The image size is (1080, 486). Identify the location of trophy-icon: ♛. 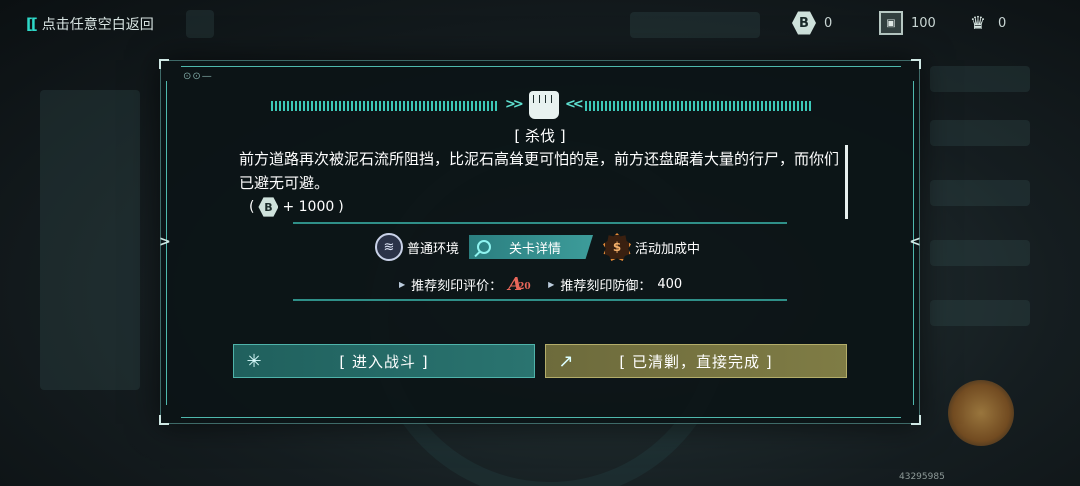
(978, 23).